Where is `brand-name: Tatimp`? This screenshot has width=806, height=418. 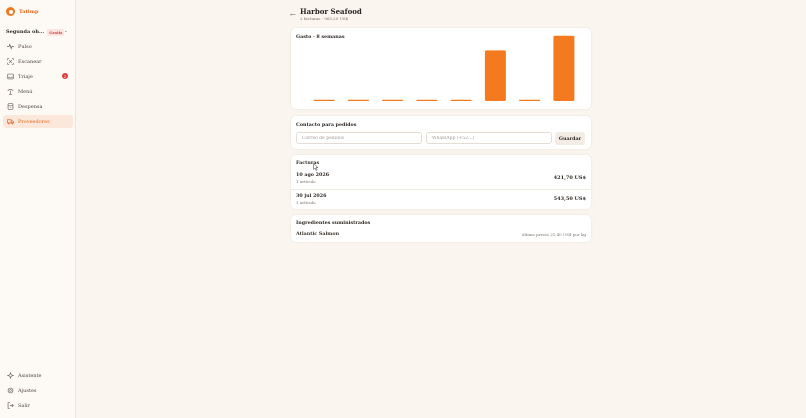 brand-name: Tatimp is located at coordinates (29, 11).